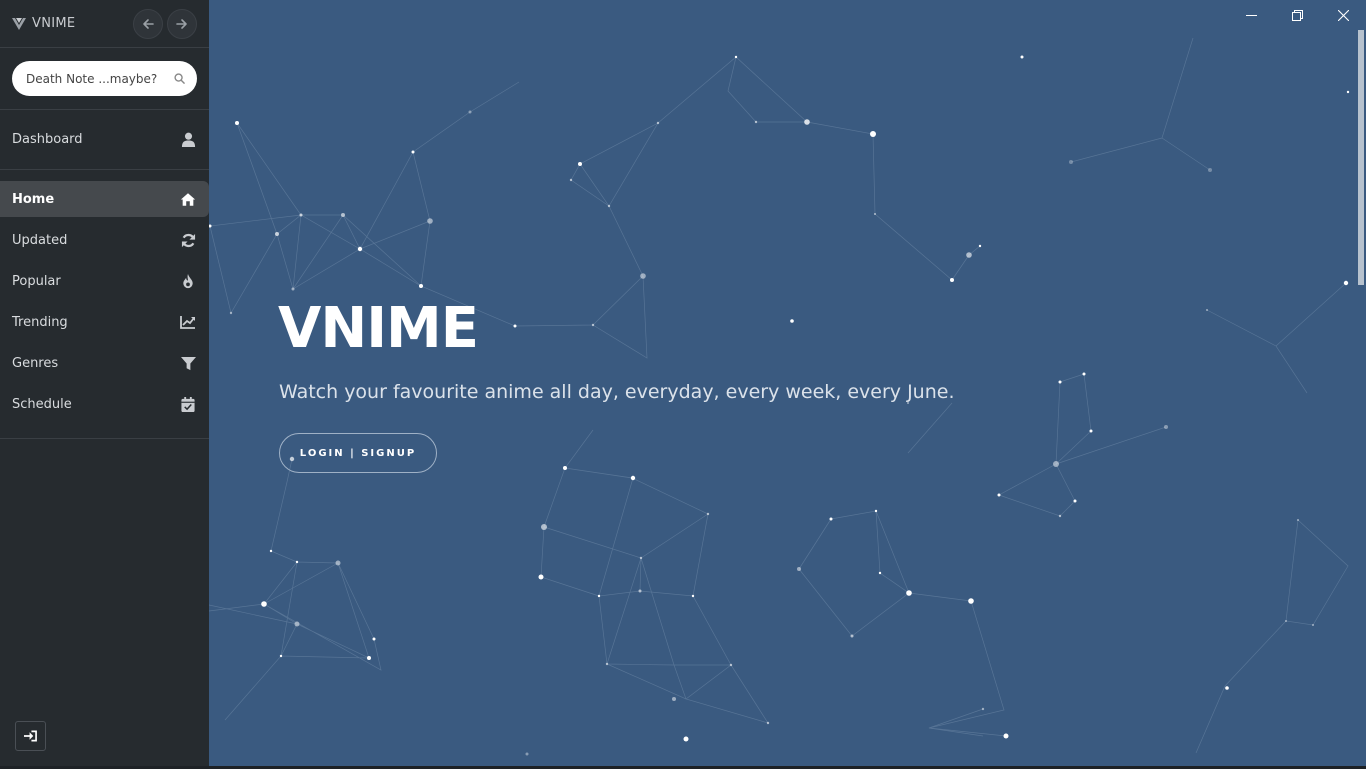 This screenshot has height=769, width=1366. I want to click on arrow-right-icon, so click(181, 23).